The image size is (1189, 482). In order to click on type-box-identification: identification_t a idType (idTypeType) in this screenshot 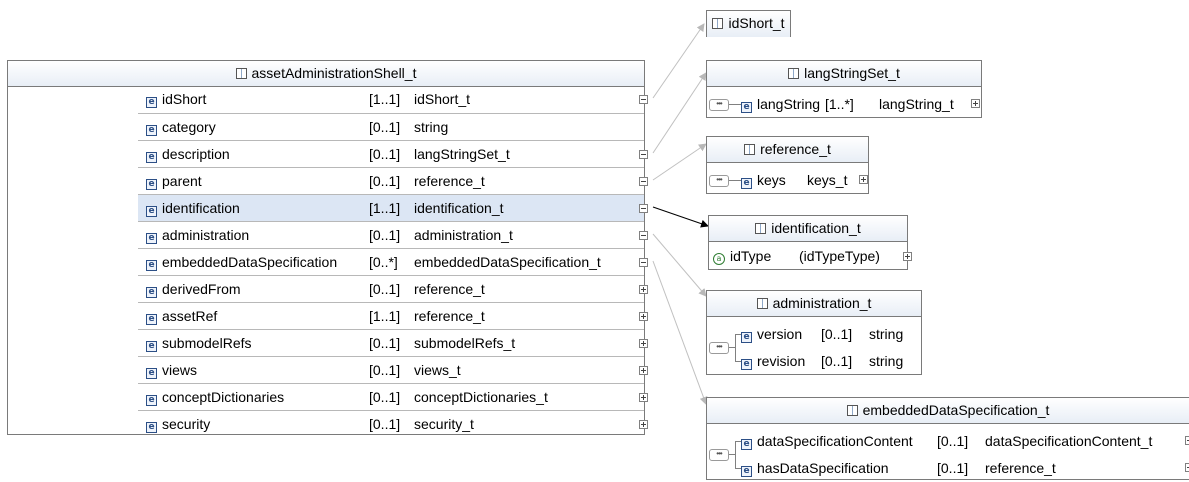, I will do `click(810, 242)`.